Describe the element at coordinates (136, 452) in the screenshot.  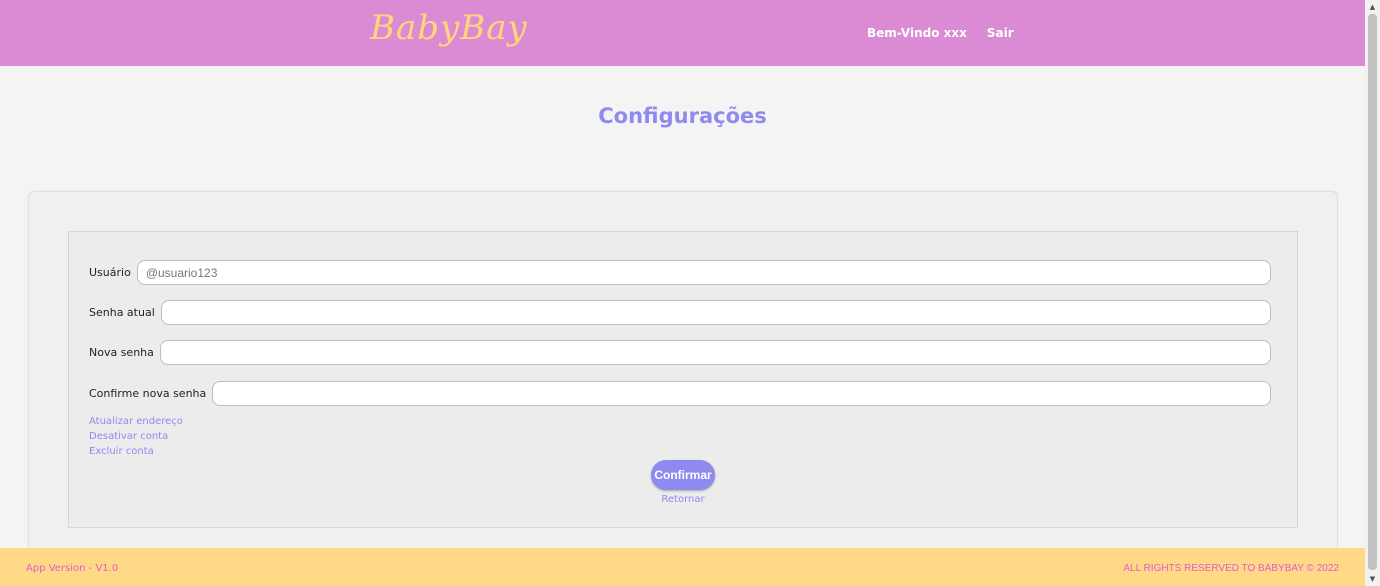
I see `delete-account-link: Excluir conta` at that location.